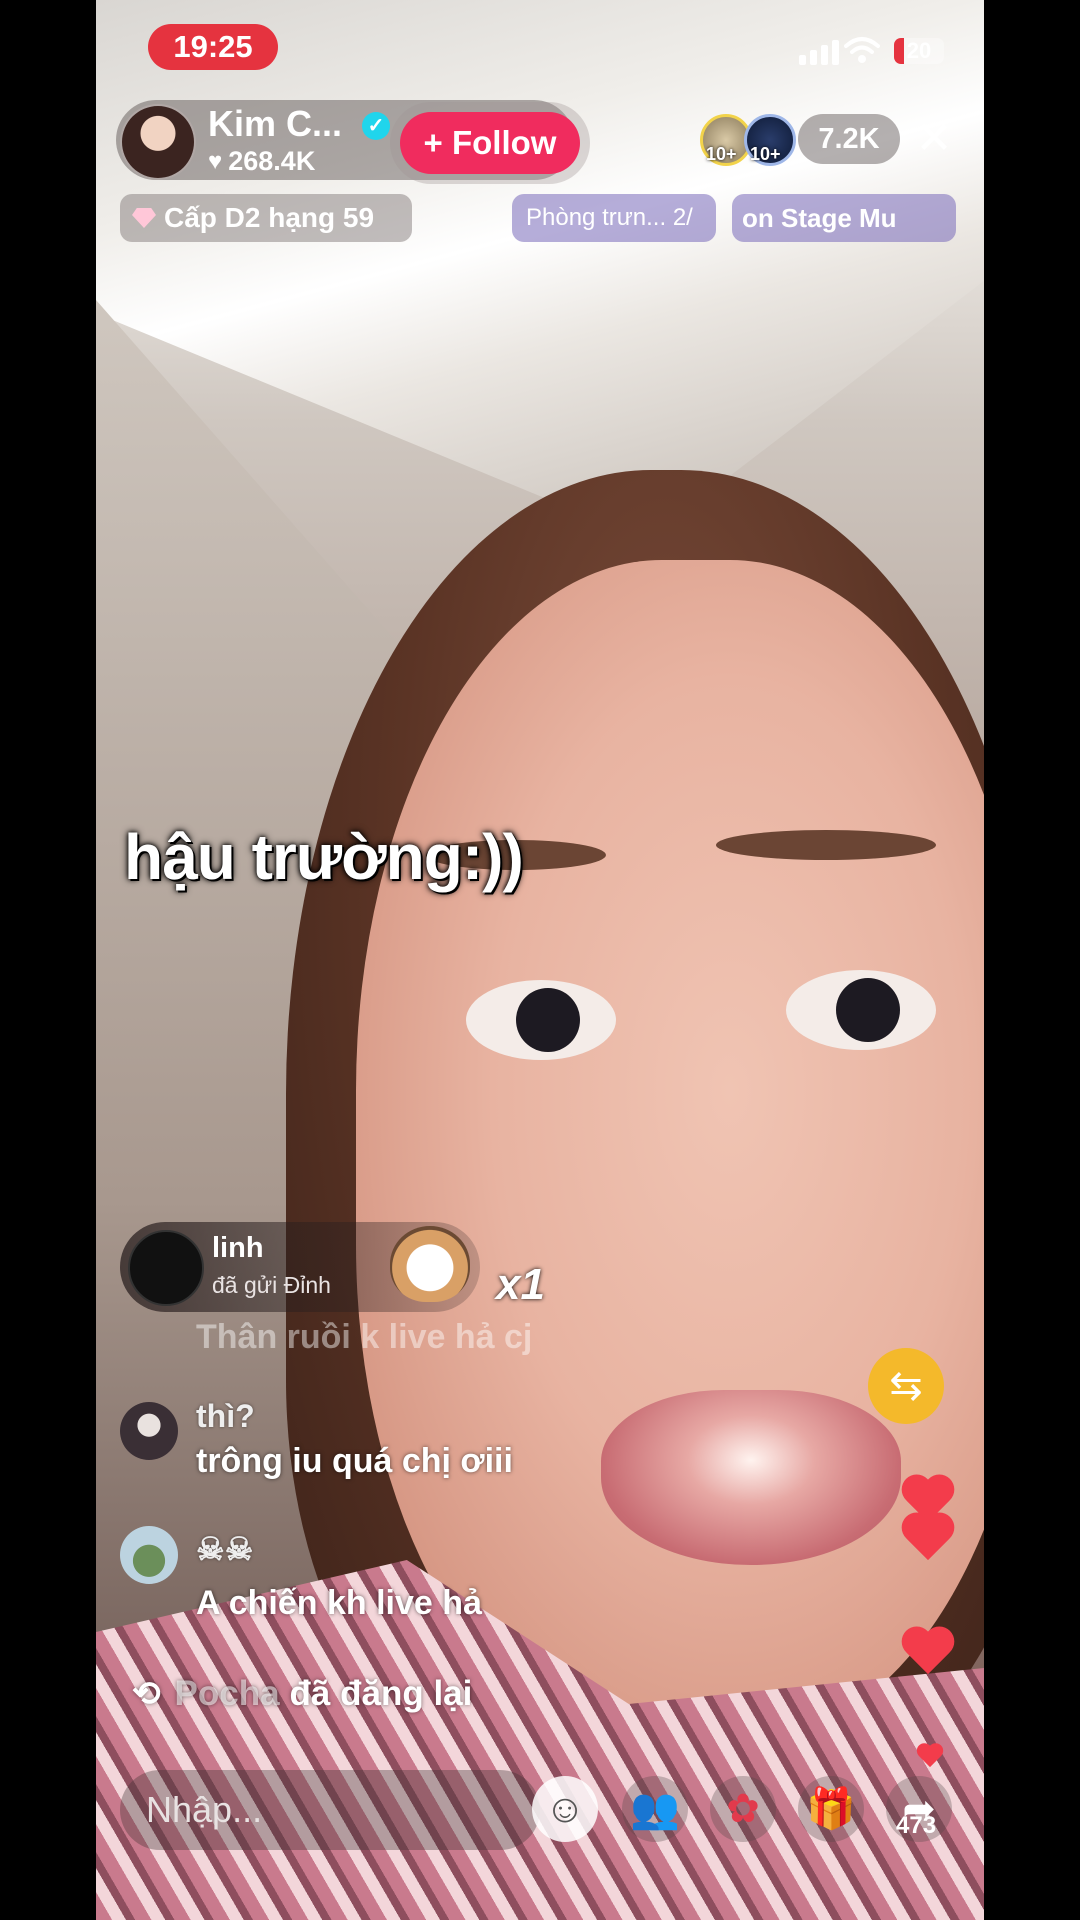 The width and height of the screenshot is (1080, 1920). I want to click on status-time: 19:25, so click(213, 47).